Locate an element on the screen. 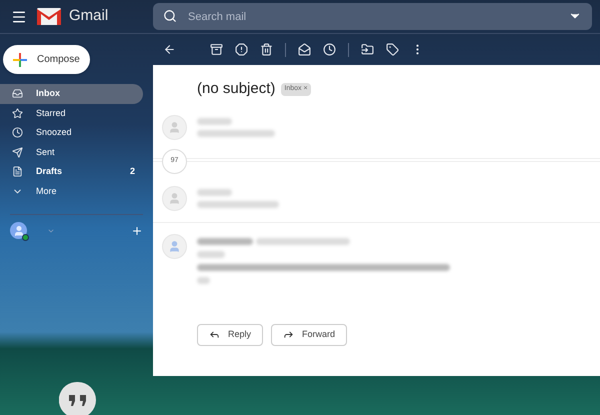  envelope-icon is located at coordinates (304, 49).